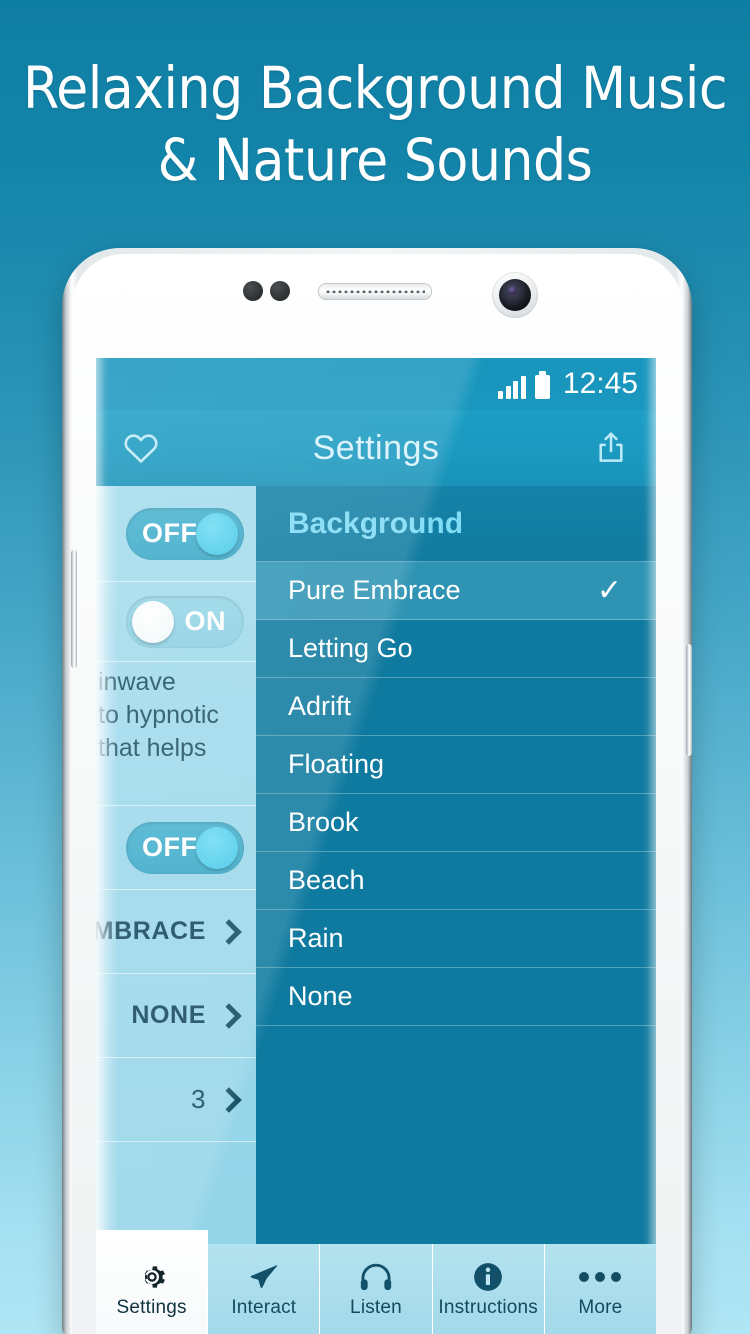 This screenshot has width=750, height=1334. What do you see at coordinates (176, 1100) in the screenshot?
I see `setting-row-count-value: 3` at bounding box center [176, 1100].